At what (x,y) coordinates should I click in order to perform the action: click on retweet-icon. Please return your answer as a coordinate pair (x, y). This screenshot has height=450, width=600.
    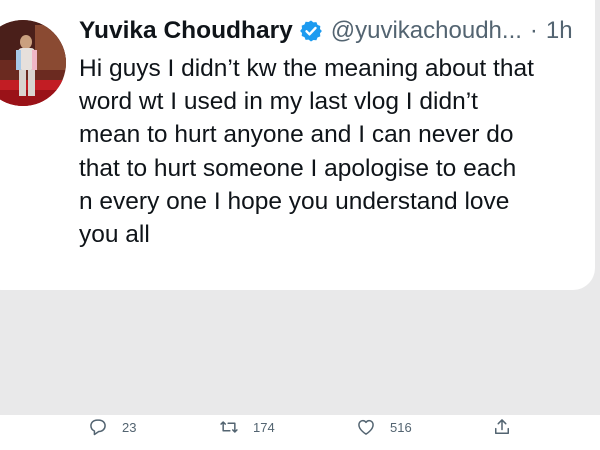
    Looking at the image, I should click on (229, 427).